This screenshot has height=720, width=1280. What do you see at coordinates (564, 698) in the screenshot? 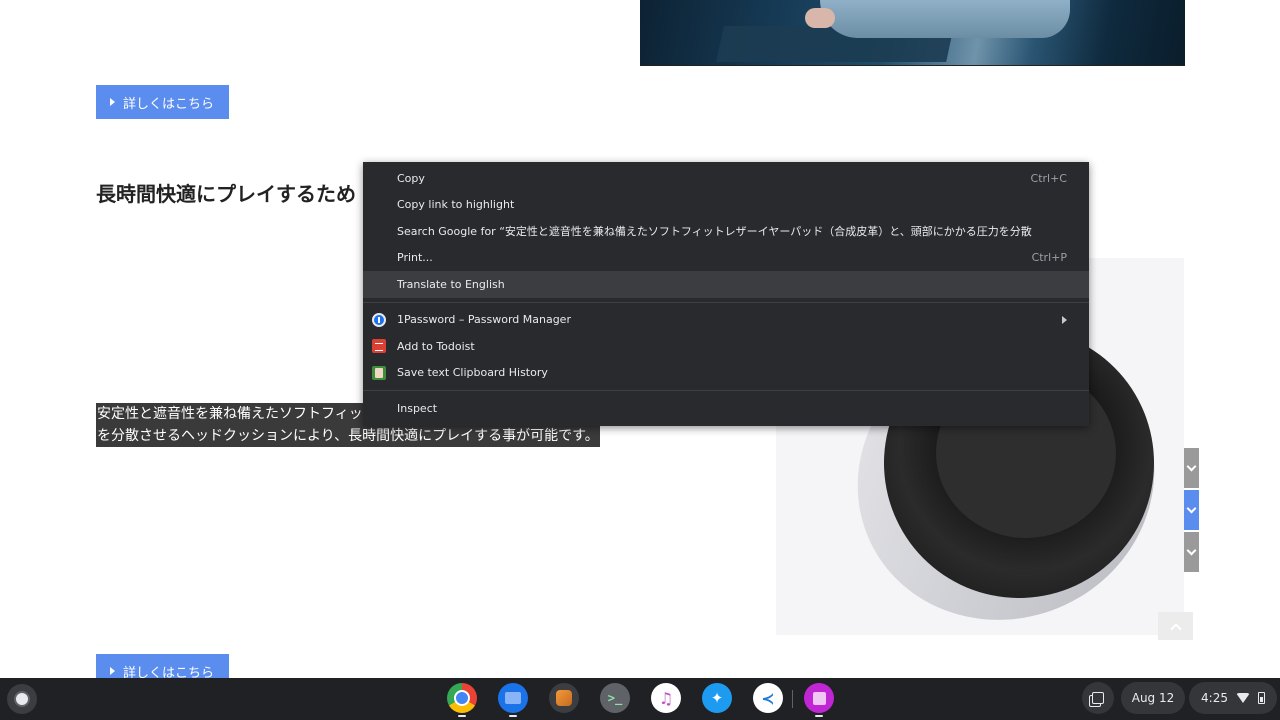
I see `squid-icon` at bounding box center [564, 698].